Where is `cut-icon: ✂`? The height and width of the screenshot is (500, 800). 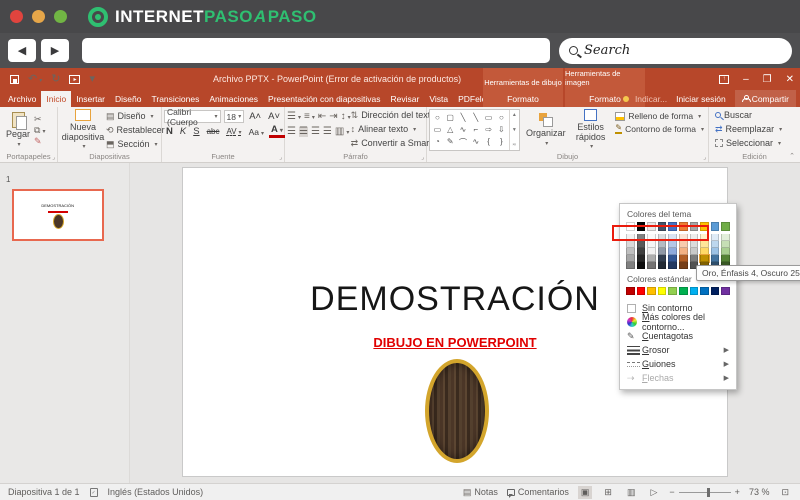 cut-icon: ✂ is located at coordinates (39, 119).